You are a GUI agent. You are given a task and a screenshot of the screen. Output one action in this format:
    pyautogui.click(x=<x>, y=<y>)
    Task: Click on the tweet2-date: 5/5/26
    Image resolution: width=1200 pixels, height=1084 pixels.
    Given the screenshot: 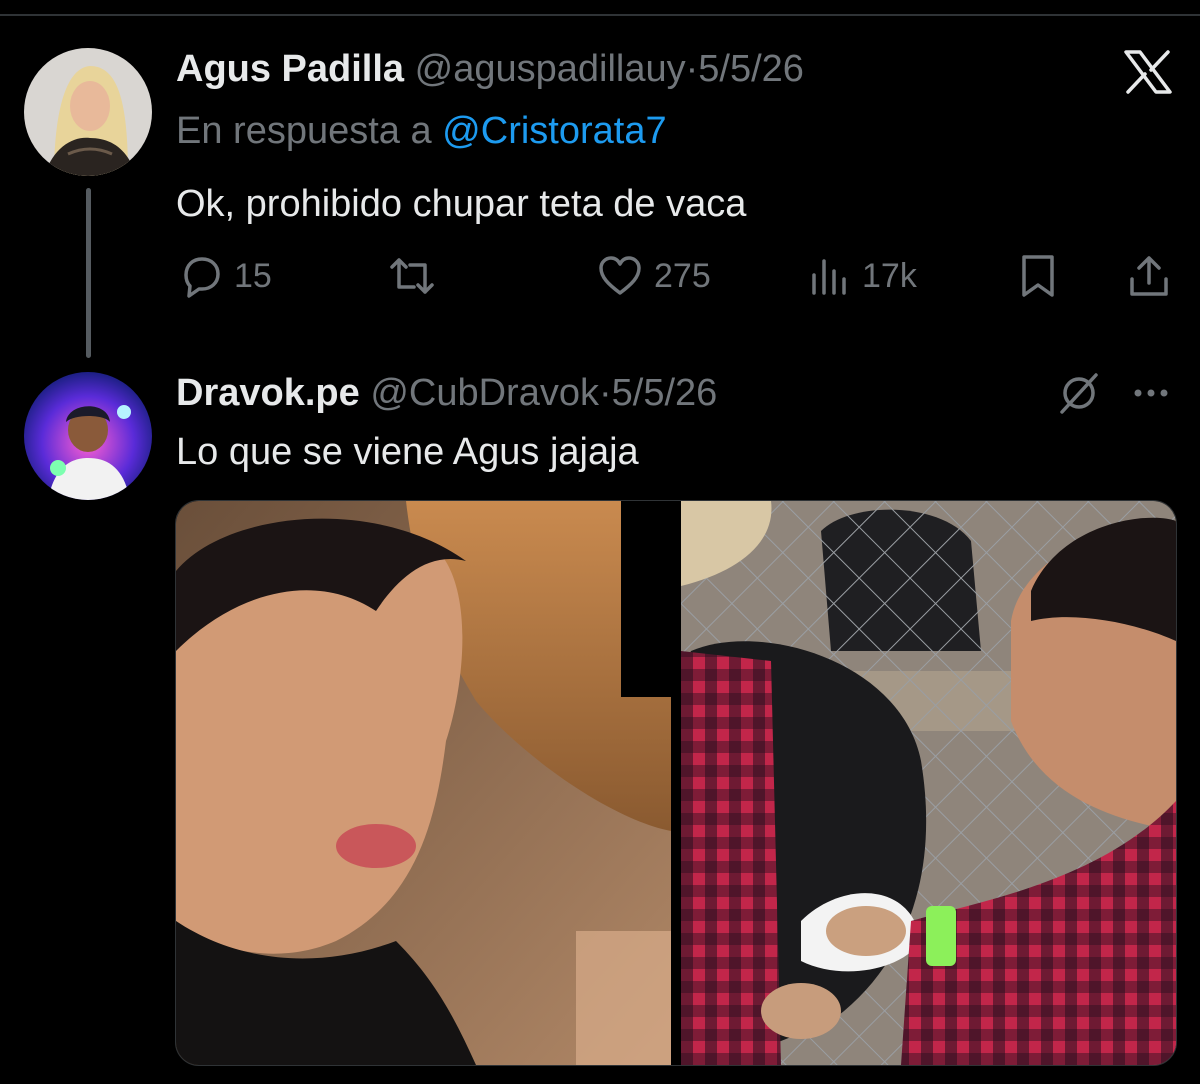 What is the action you would take?
    pyautogui.click(x=665, y=393)
    